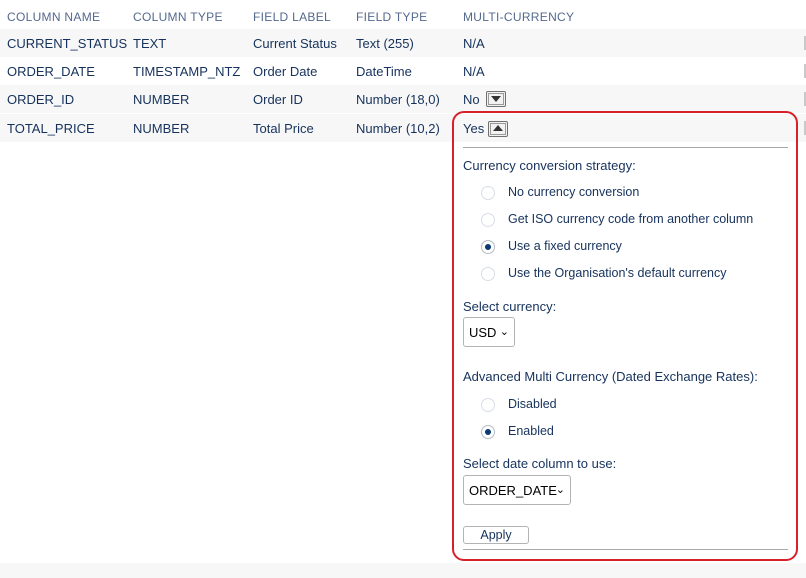 Image resolution: width=806 pixels, height=578 pixels. What do you see at coordinates (384, 71) in the screenshot?
I see `cell-field-type: DateTime` at bounding box center [384, 71].